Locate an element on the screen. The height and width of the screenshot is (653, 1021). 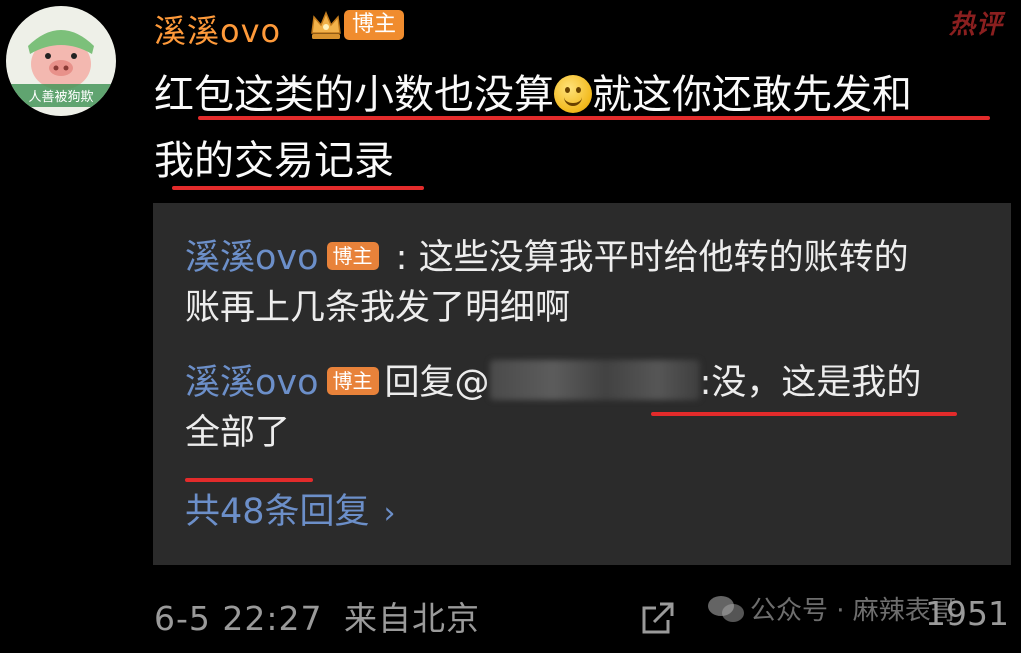
chevron-right-icon: › is located at coordinates (389, 513).